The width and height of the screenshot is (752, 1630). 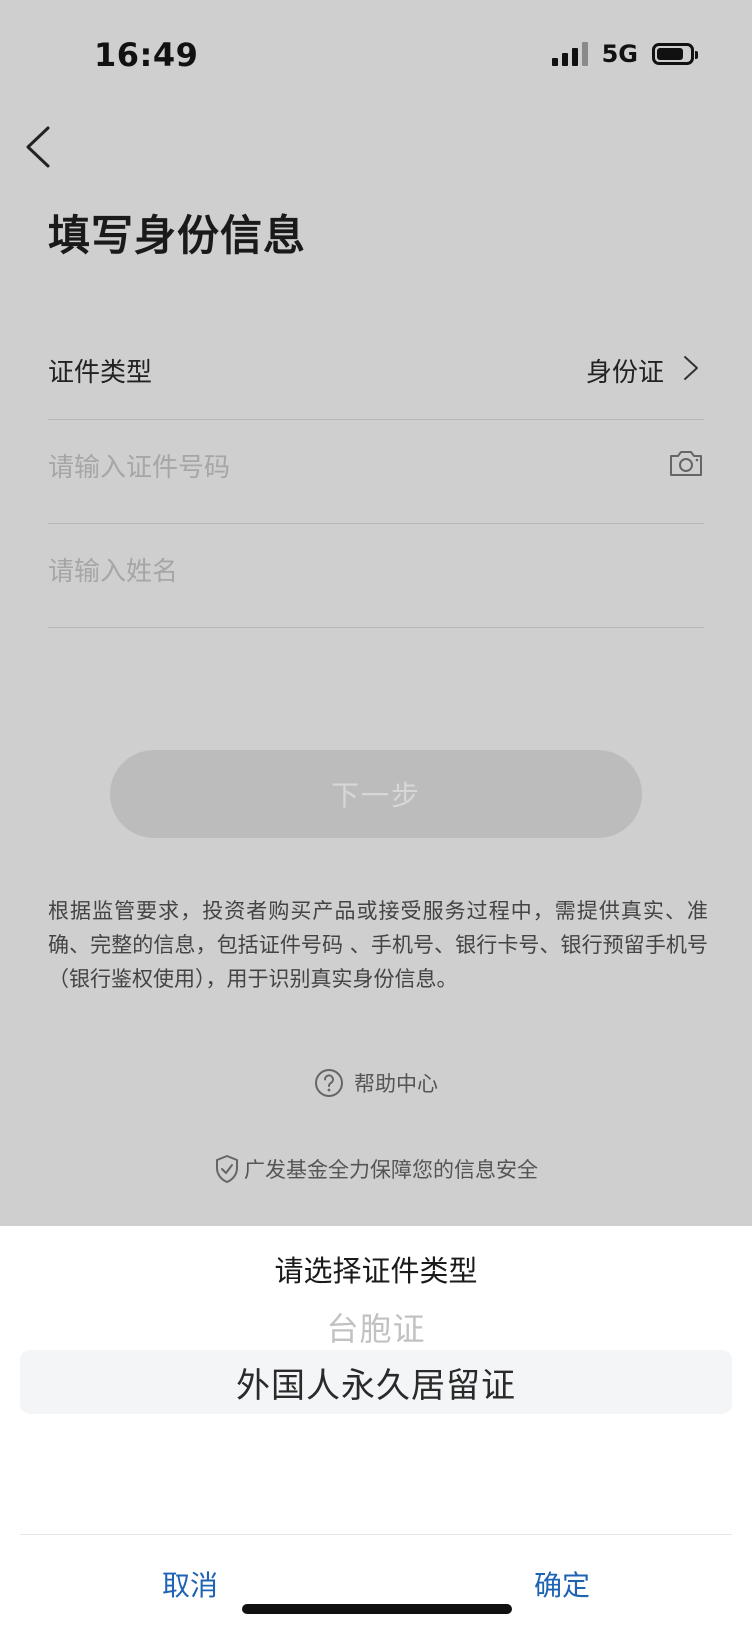 I want to click on battery-icon, so click(x=675, y=54).